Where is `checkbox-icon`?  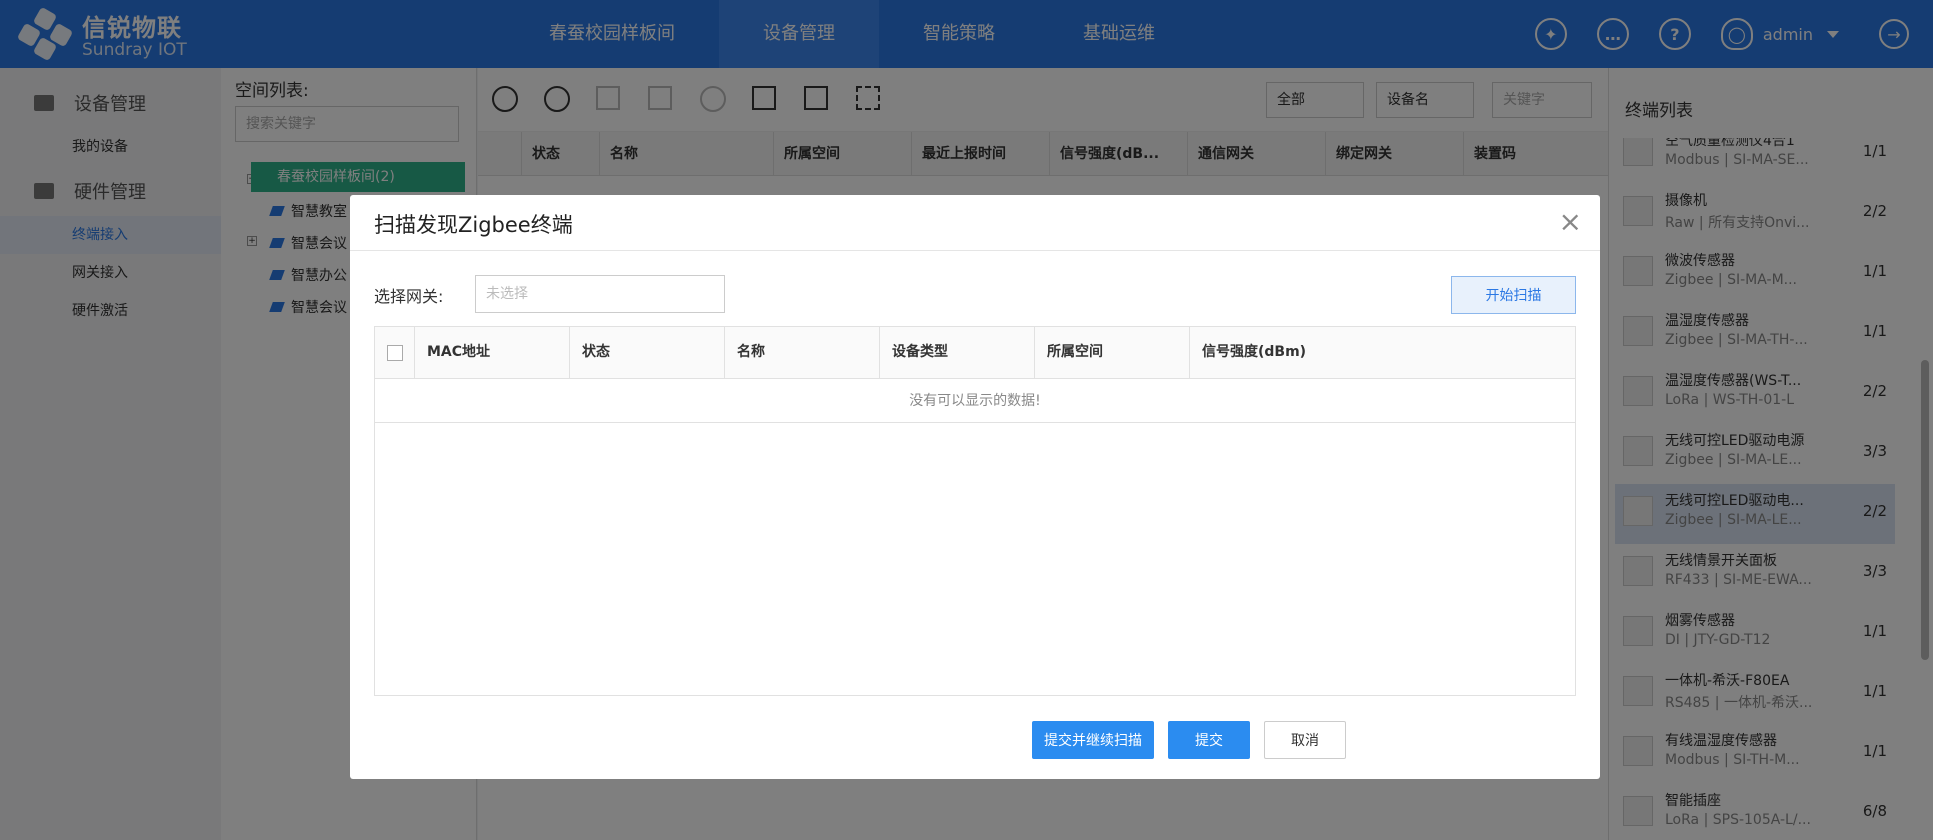
checkbox-icon is located at coordinates (394, 352).